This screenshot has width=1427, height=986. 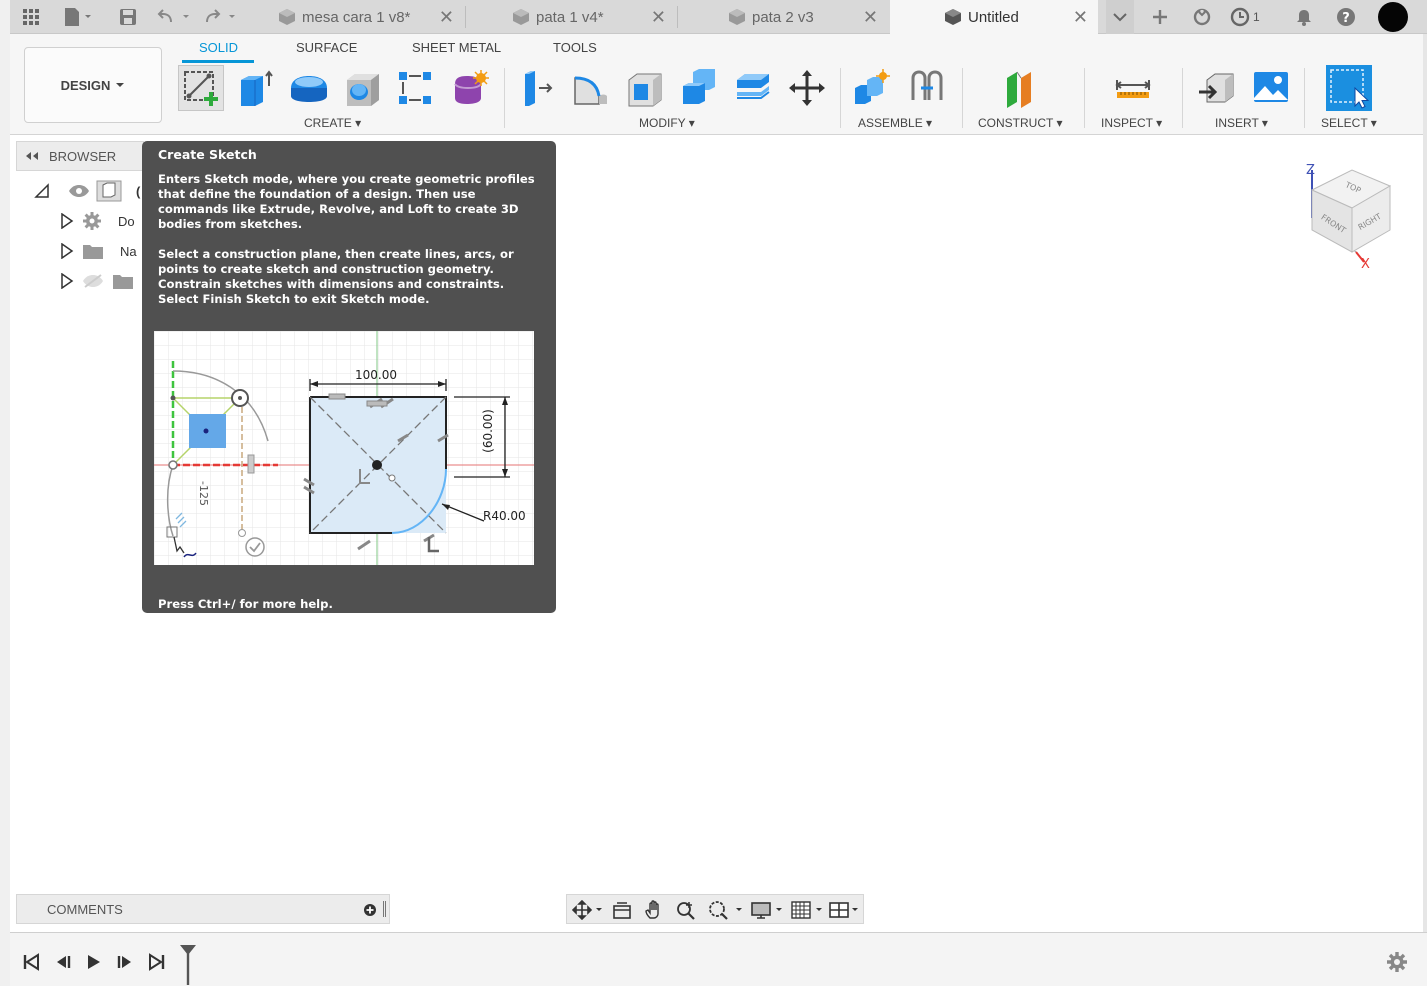 What do you see at coordinates (783, 17) in the screenshot?
I see `tab-pata-2: pata 2 v3 ✕` at bounding box center [783, 17].